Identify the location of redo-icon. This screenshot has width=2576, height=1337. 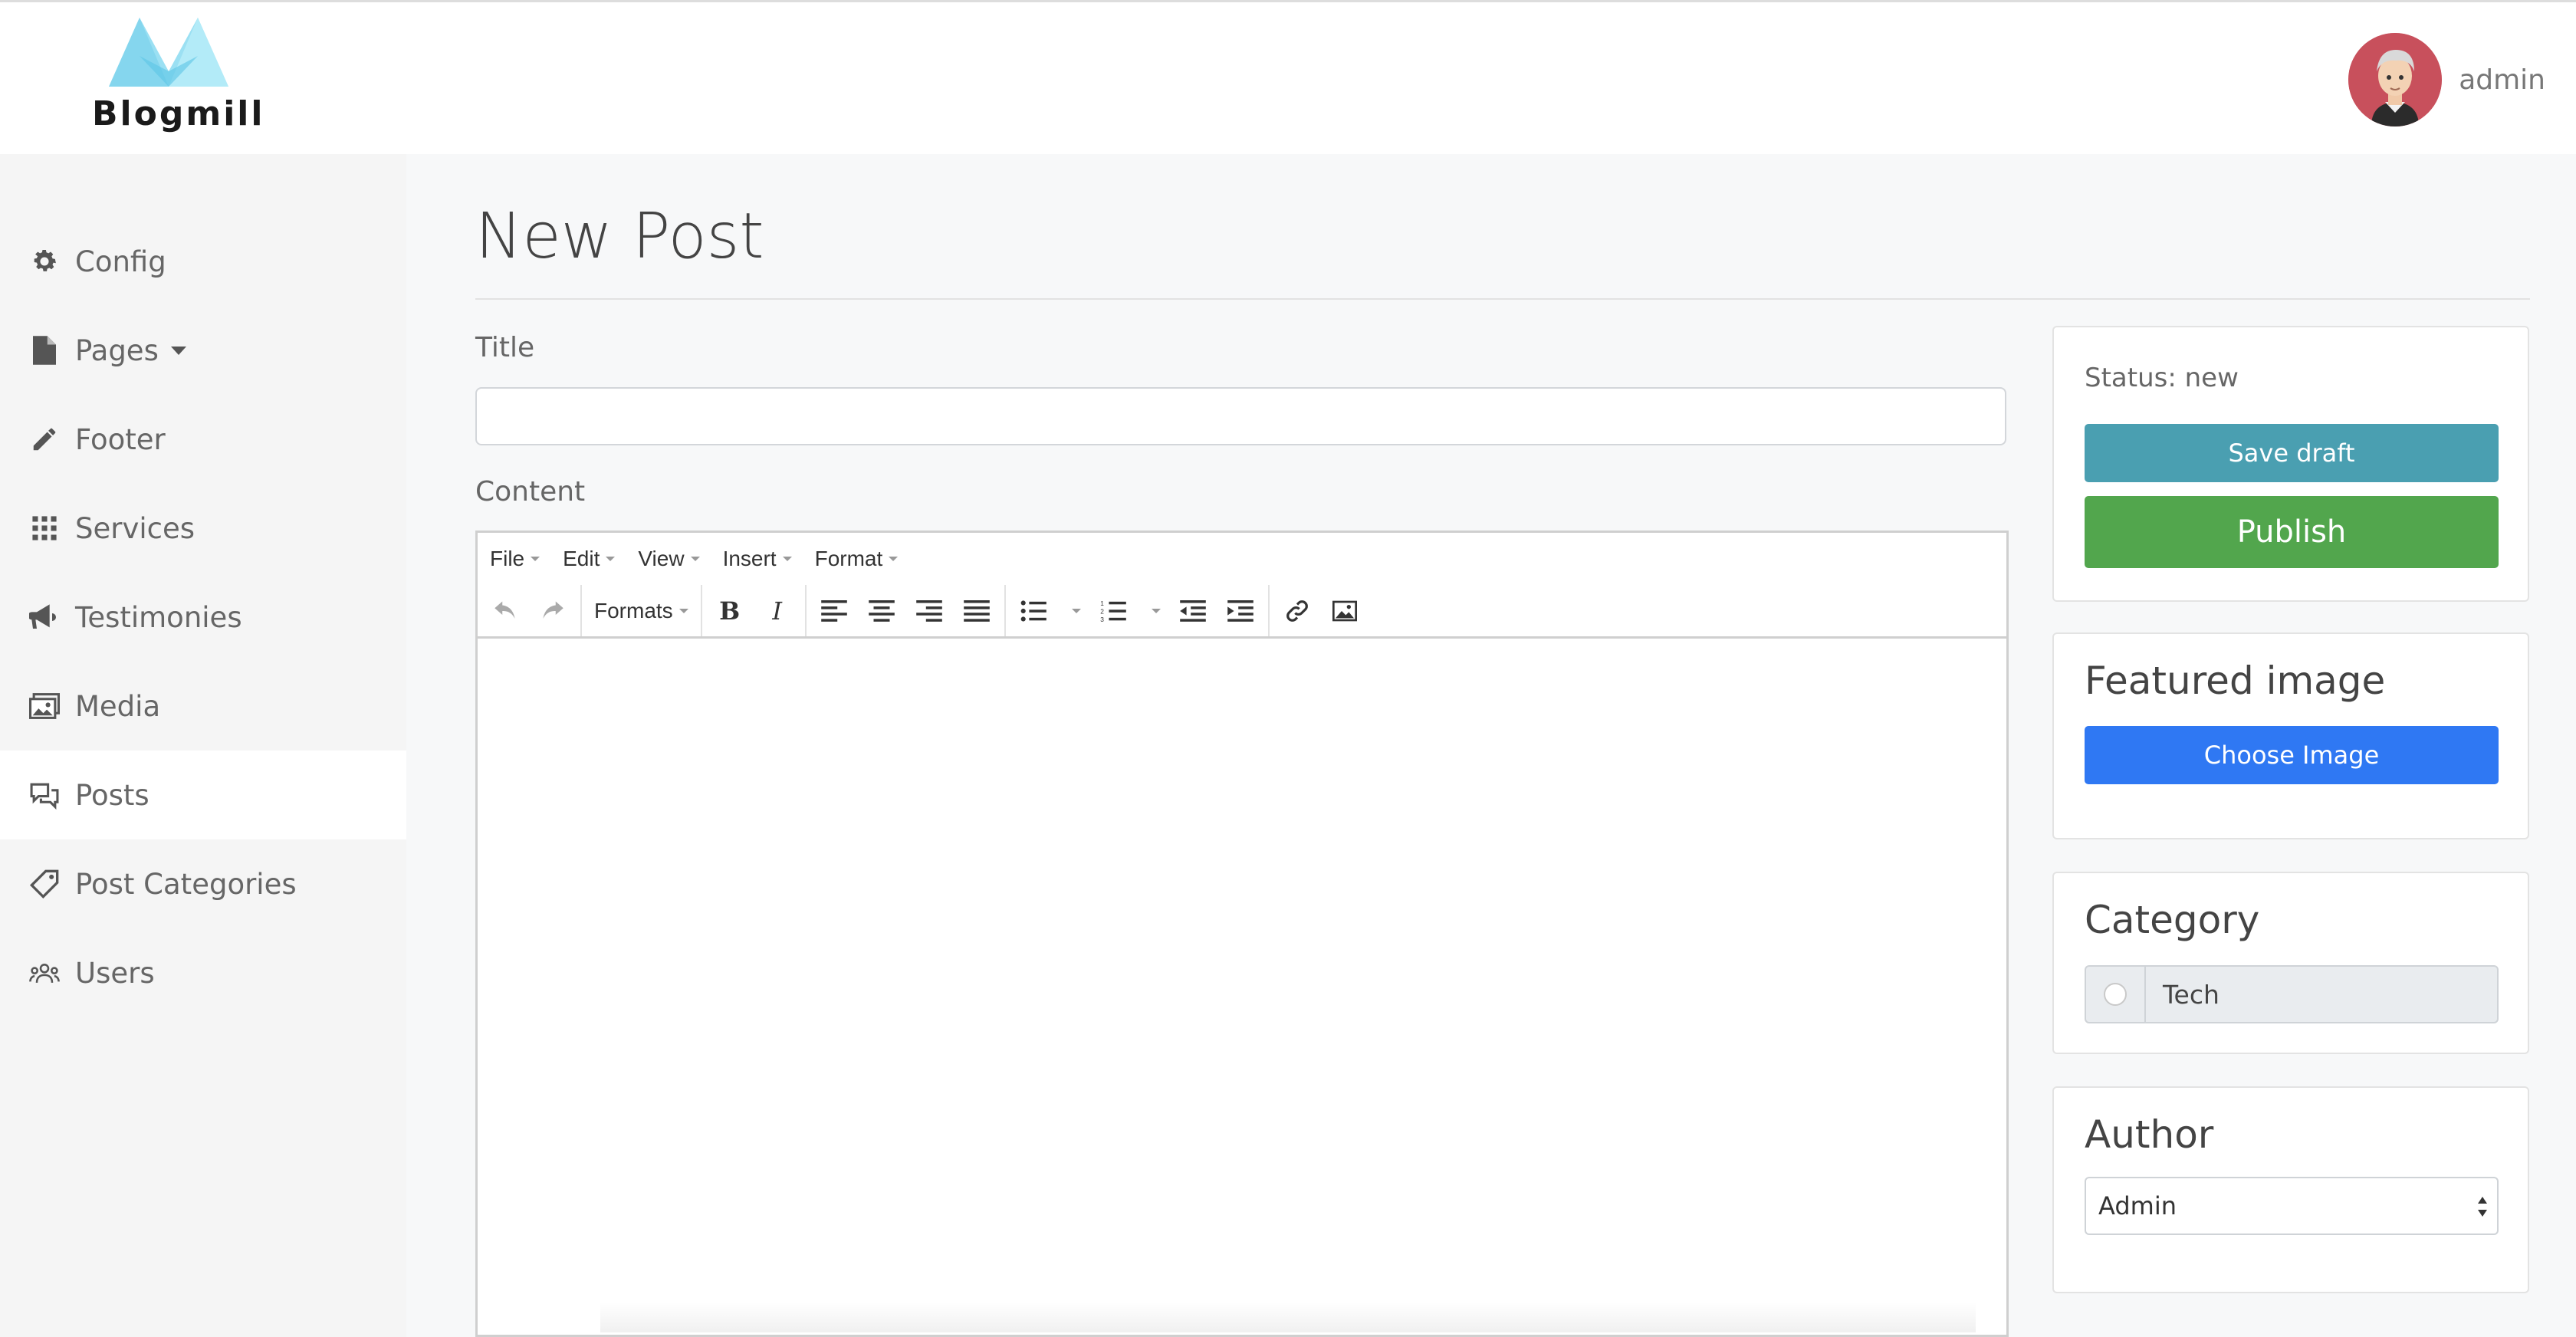
(552, 611).